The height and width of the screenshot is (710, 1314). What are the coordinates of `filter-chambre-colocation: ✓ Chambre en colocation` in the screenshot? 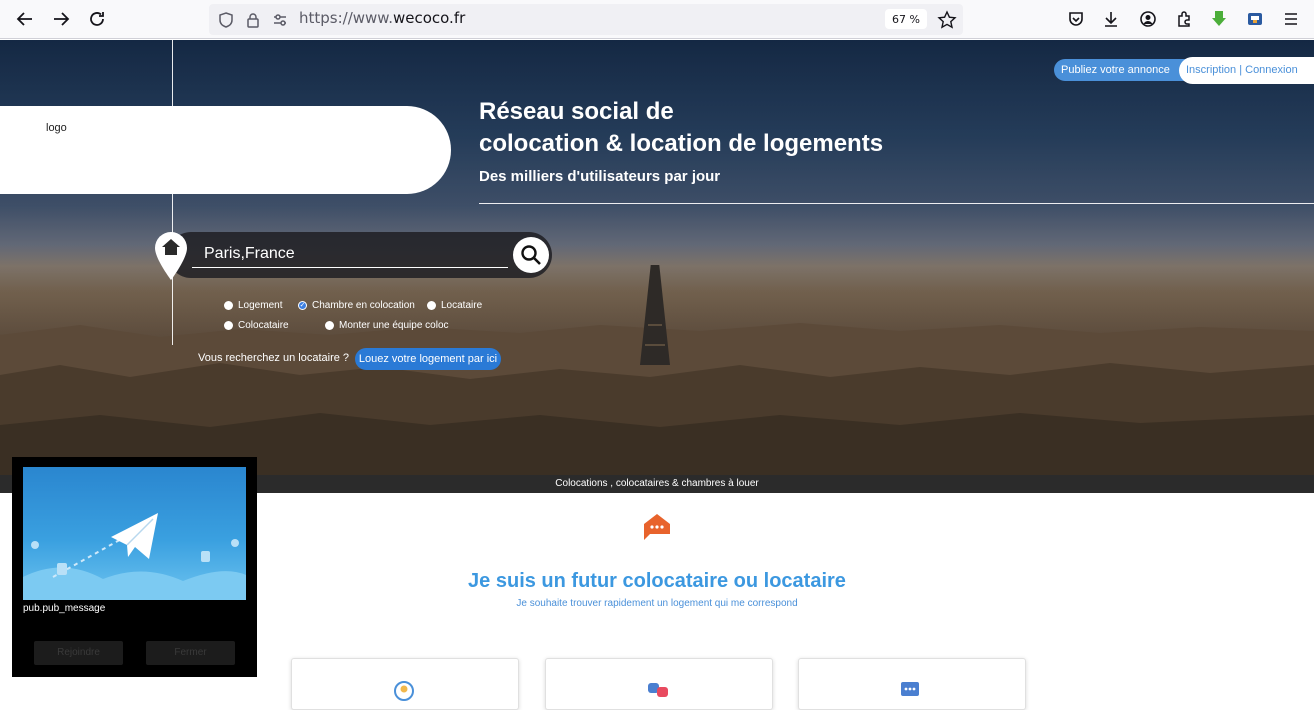 It's located at (356, 305).